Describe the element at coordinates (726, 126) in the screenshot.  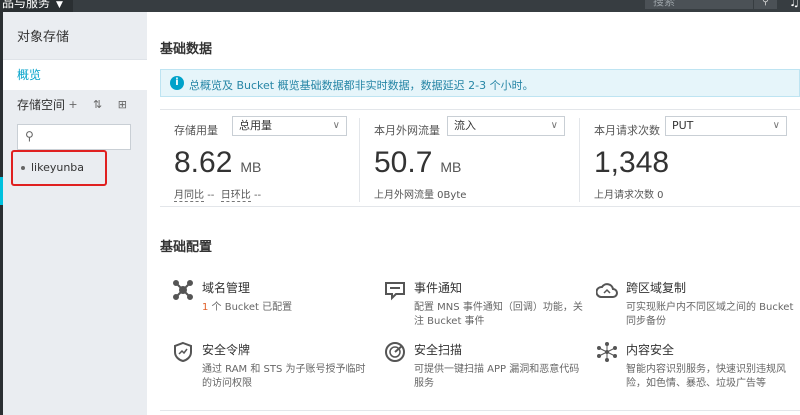
I see `requests-select: PUT ∨` at that location.